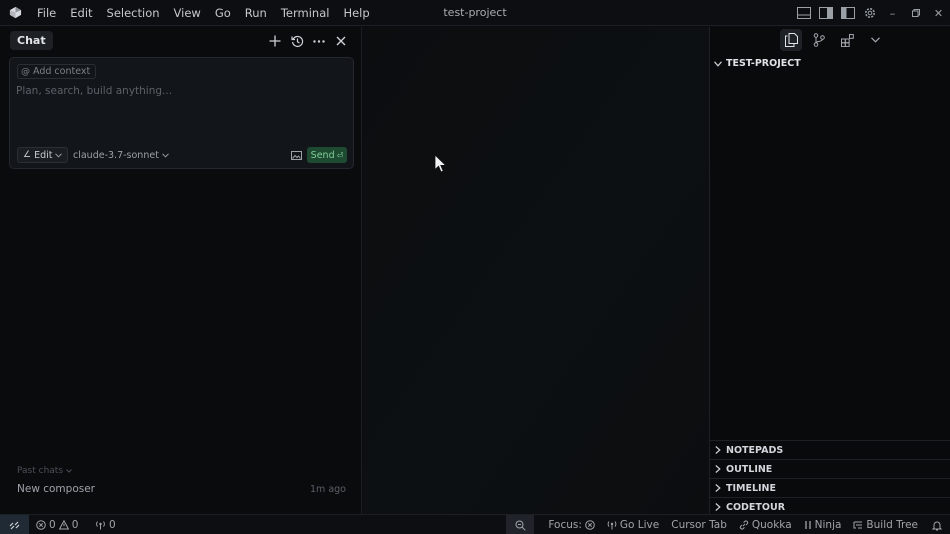  I want to click on warning-count: 0, so click(75, 525).